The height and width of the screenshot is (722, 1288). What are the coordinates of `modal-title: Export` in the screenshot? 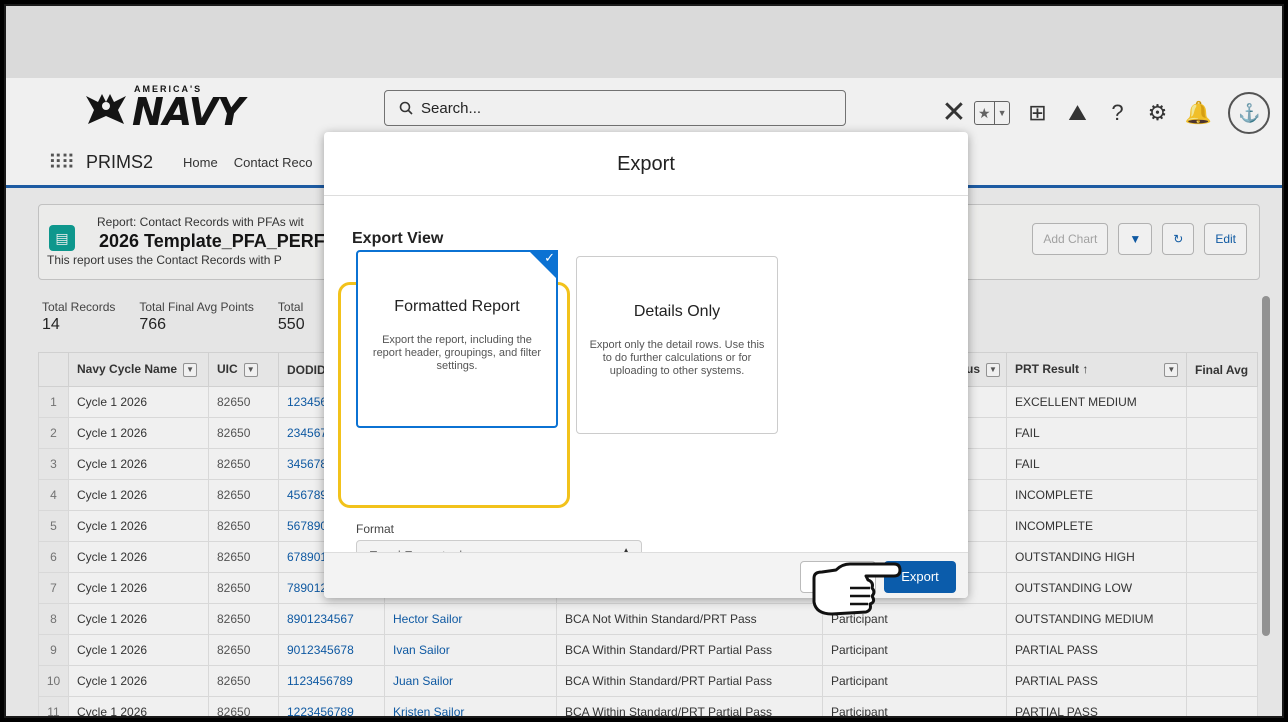 It's located at (646, 164).